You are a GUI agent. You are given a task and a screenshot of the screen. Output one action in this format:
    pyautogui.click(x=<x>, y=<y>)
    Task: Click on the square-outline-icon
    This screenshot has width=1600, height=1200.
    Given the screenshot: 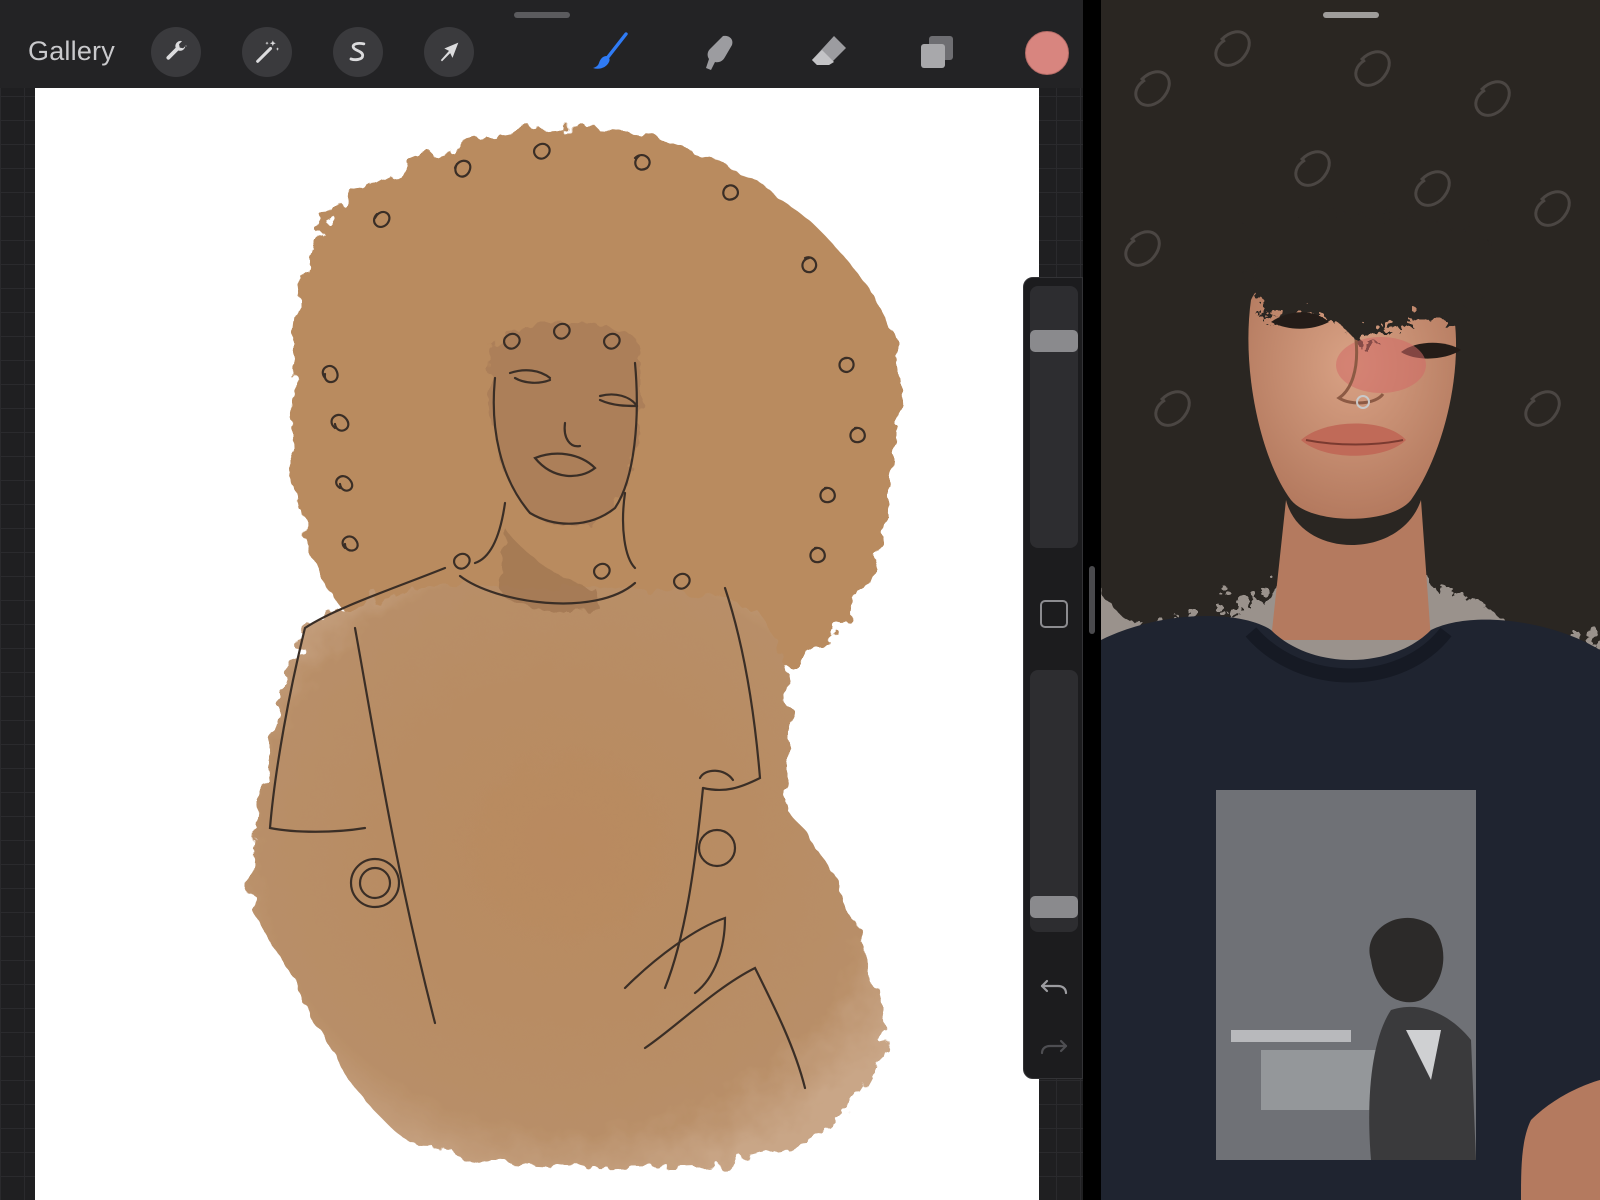 What is the action you would take?
    pyautogui.click(x=1054, y=614)
    